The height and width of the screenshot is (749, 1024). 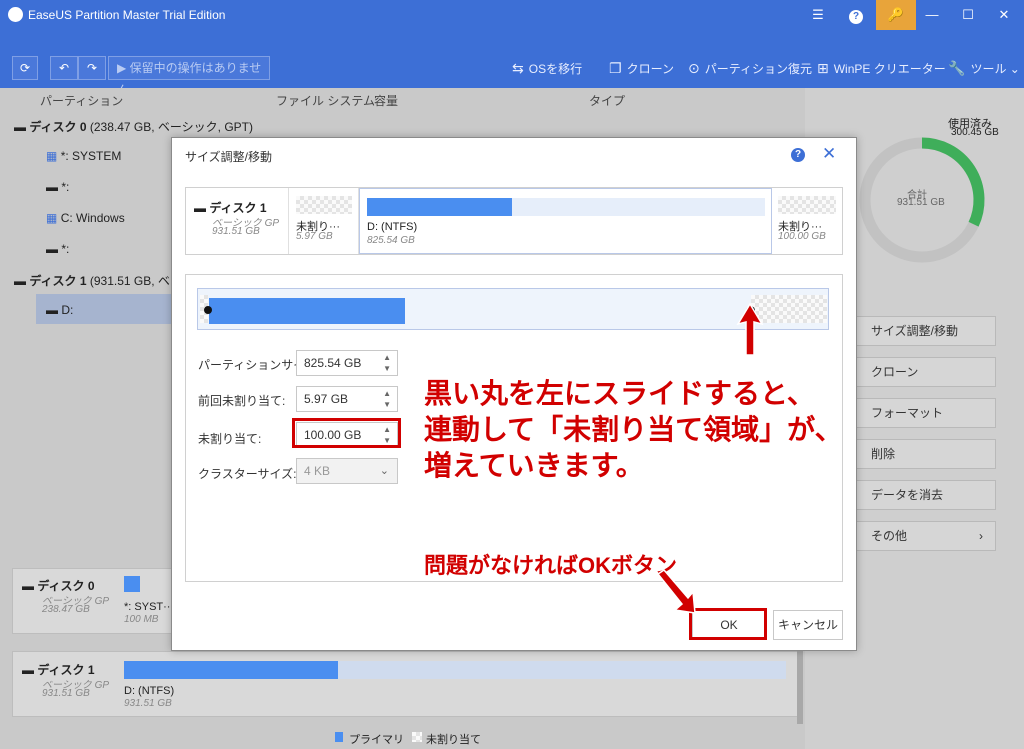 I want to click on action-resize-move: サイズ調整/移動, so click(x=922, y=331).